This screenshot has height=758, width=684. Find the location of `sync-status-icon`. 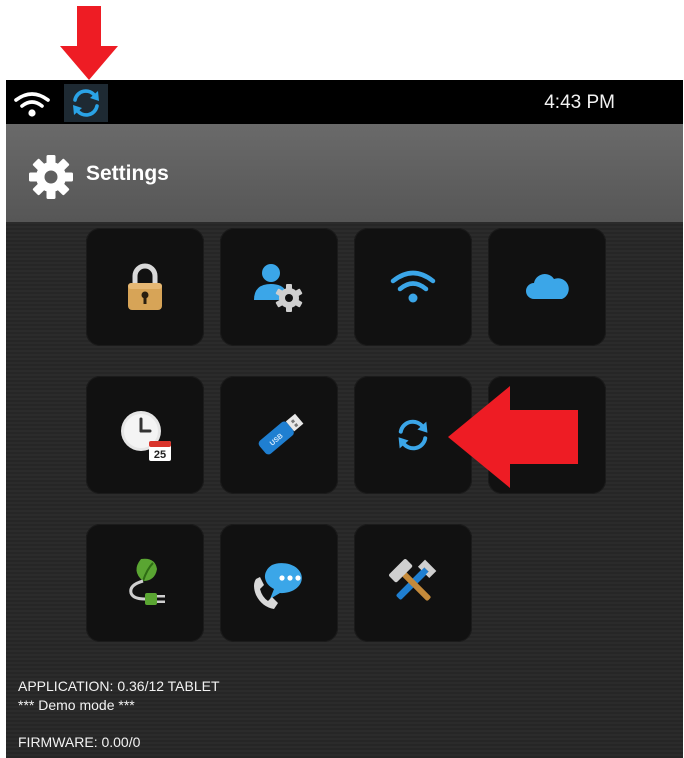

sync-status-icon is located at coordinates (86, 103).